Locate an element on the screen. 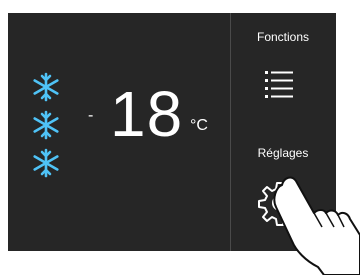 Image resolution: width=360 pixels, height=275 pixels. temperature-sign: - is located at coordinates (91, 115).